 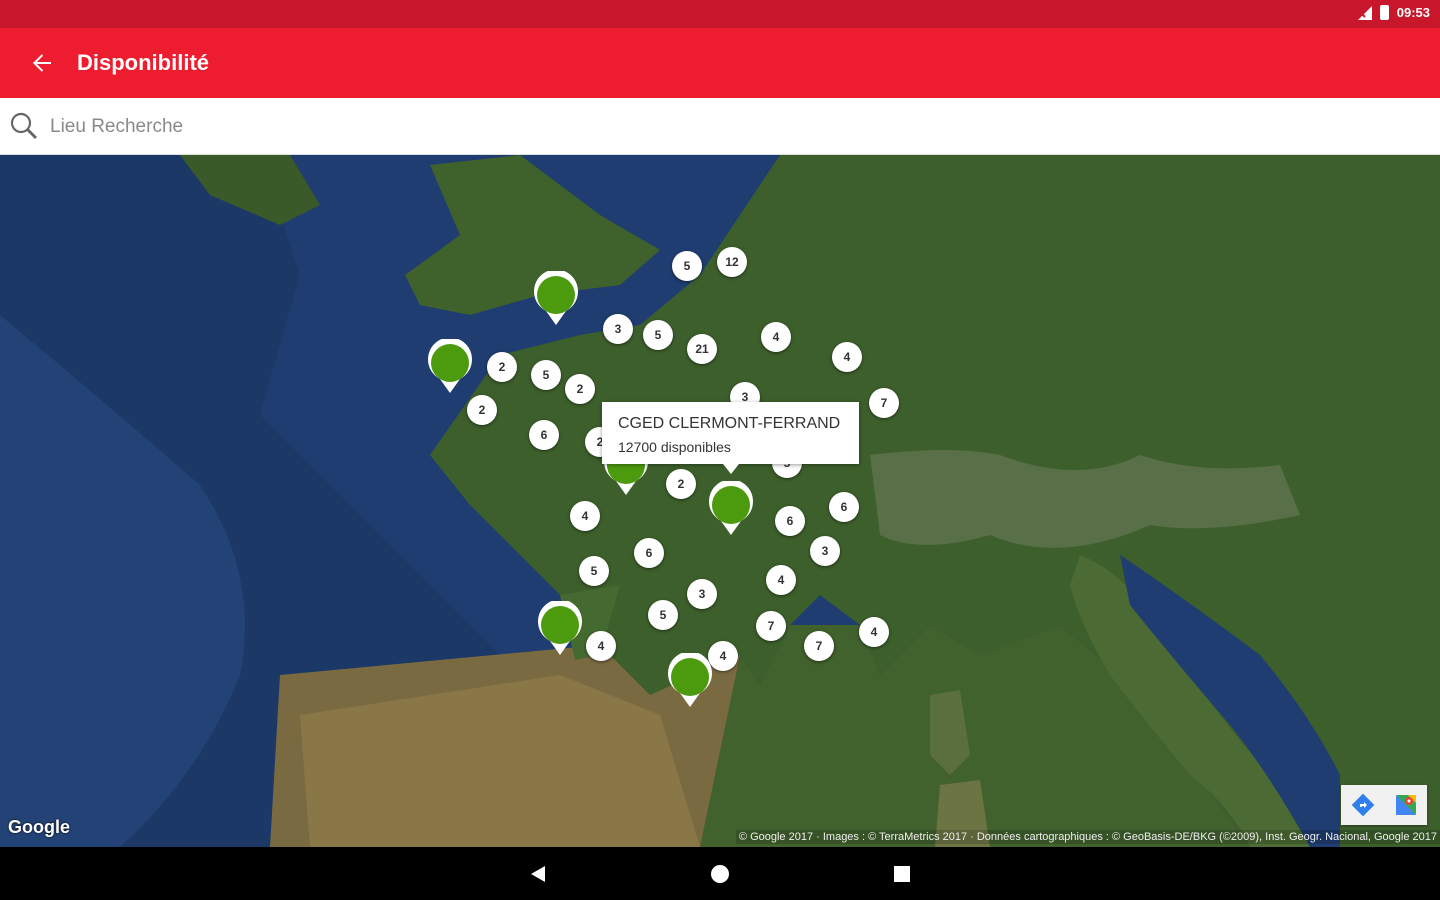 I want to click on back-button, so click(x=42, y=63).